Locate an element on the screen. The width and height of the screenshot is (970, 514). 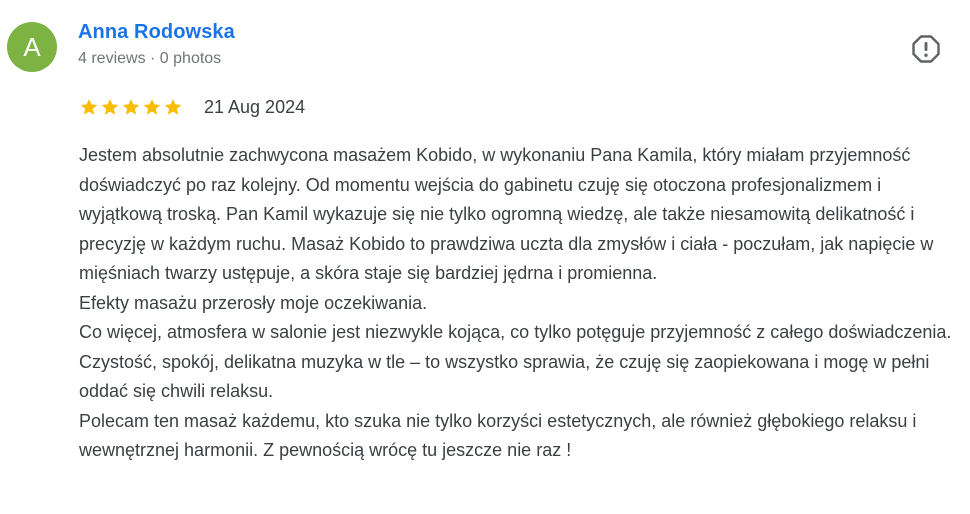
avatar-initial: A is located at coordinates (32, 46).